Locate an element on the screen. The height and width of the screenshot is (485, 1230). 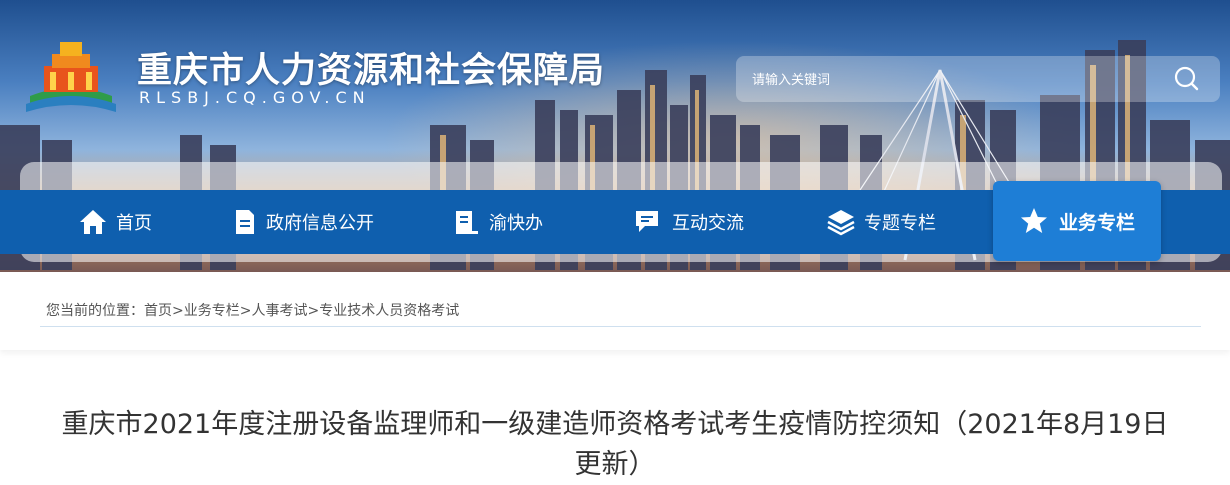
nav-item-gov-info: 政府信息公开 is located at coordinates (303, 222).